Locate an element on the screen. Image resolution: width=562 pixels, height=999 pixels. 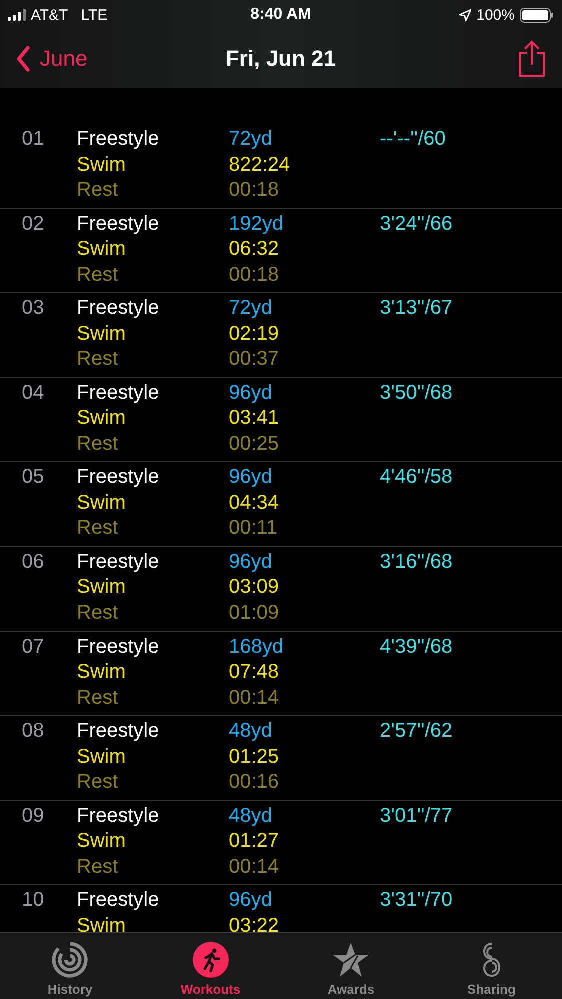
pace-value: 3'13''/67 is located at coordinates (417, 309).